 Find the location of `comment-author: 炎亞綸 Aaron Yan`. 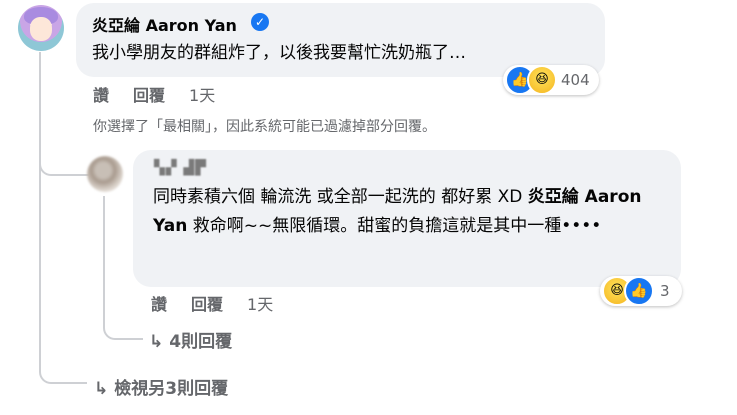

comment-author: 炎亞綸 Aaron Yan is located at coordinates (164, 24).